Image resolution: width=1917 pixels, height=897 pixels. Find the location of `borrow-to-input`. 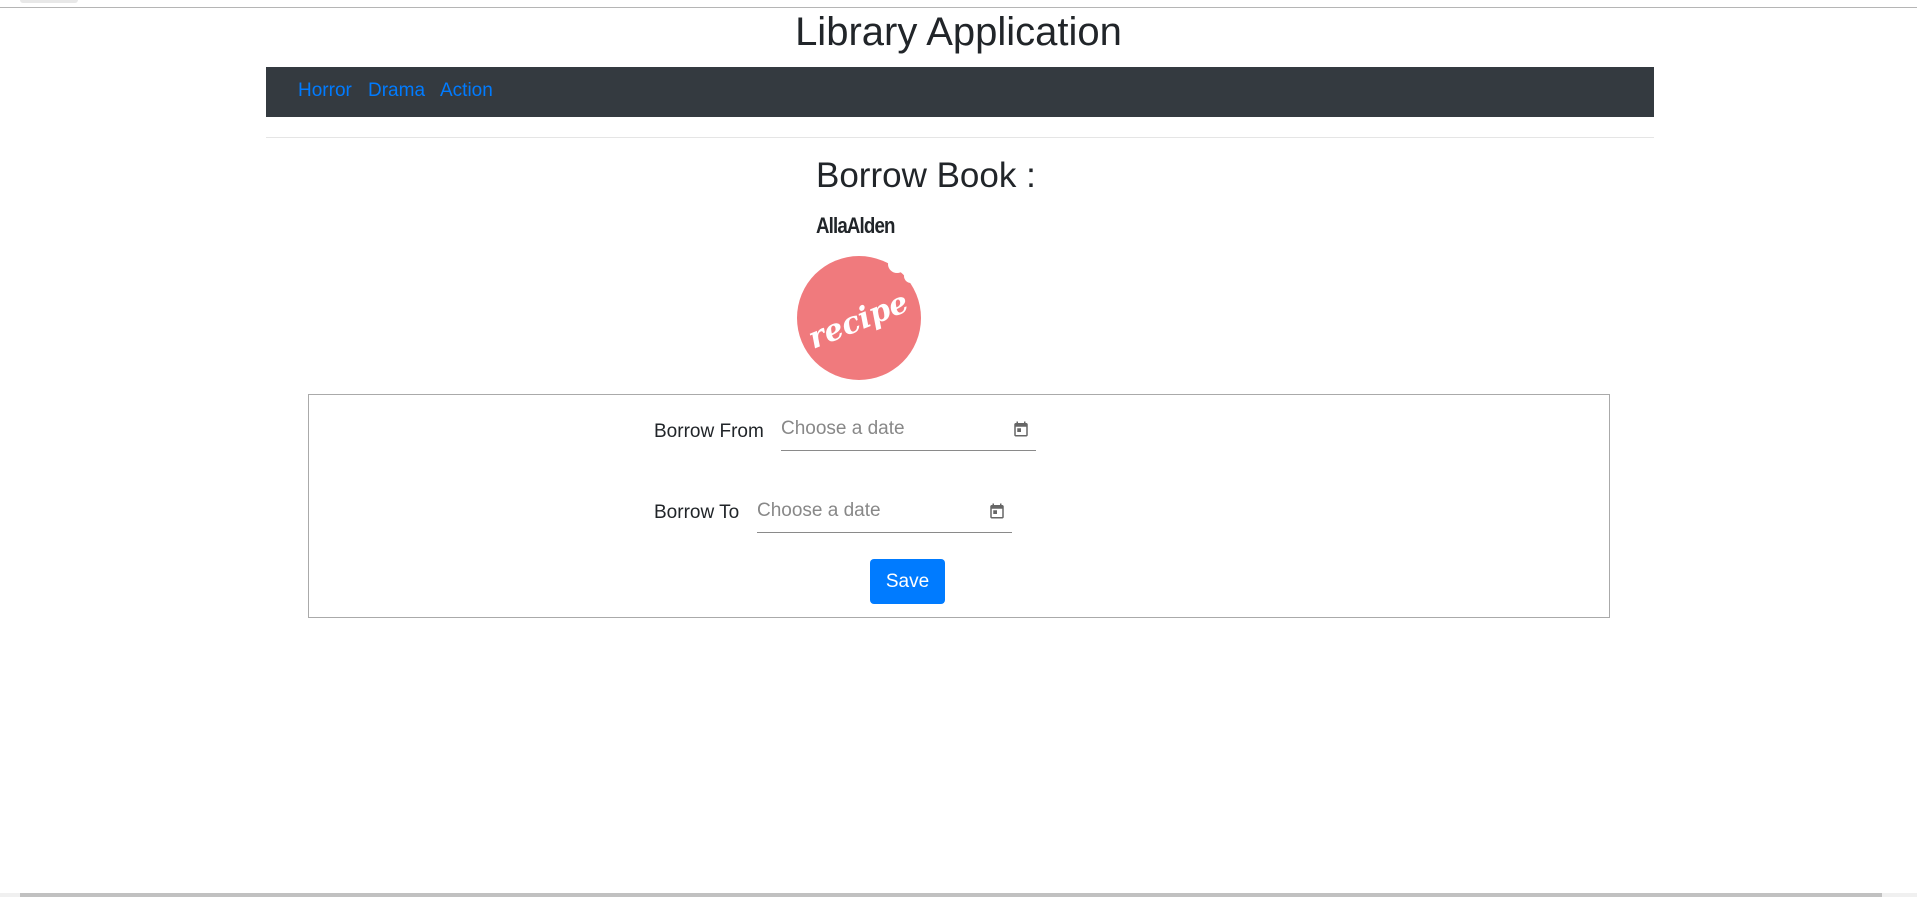

borrow-to-input is located at coordinates (857, 511).